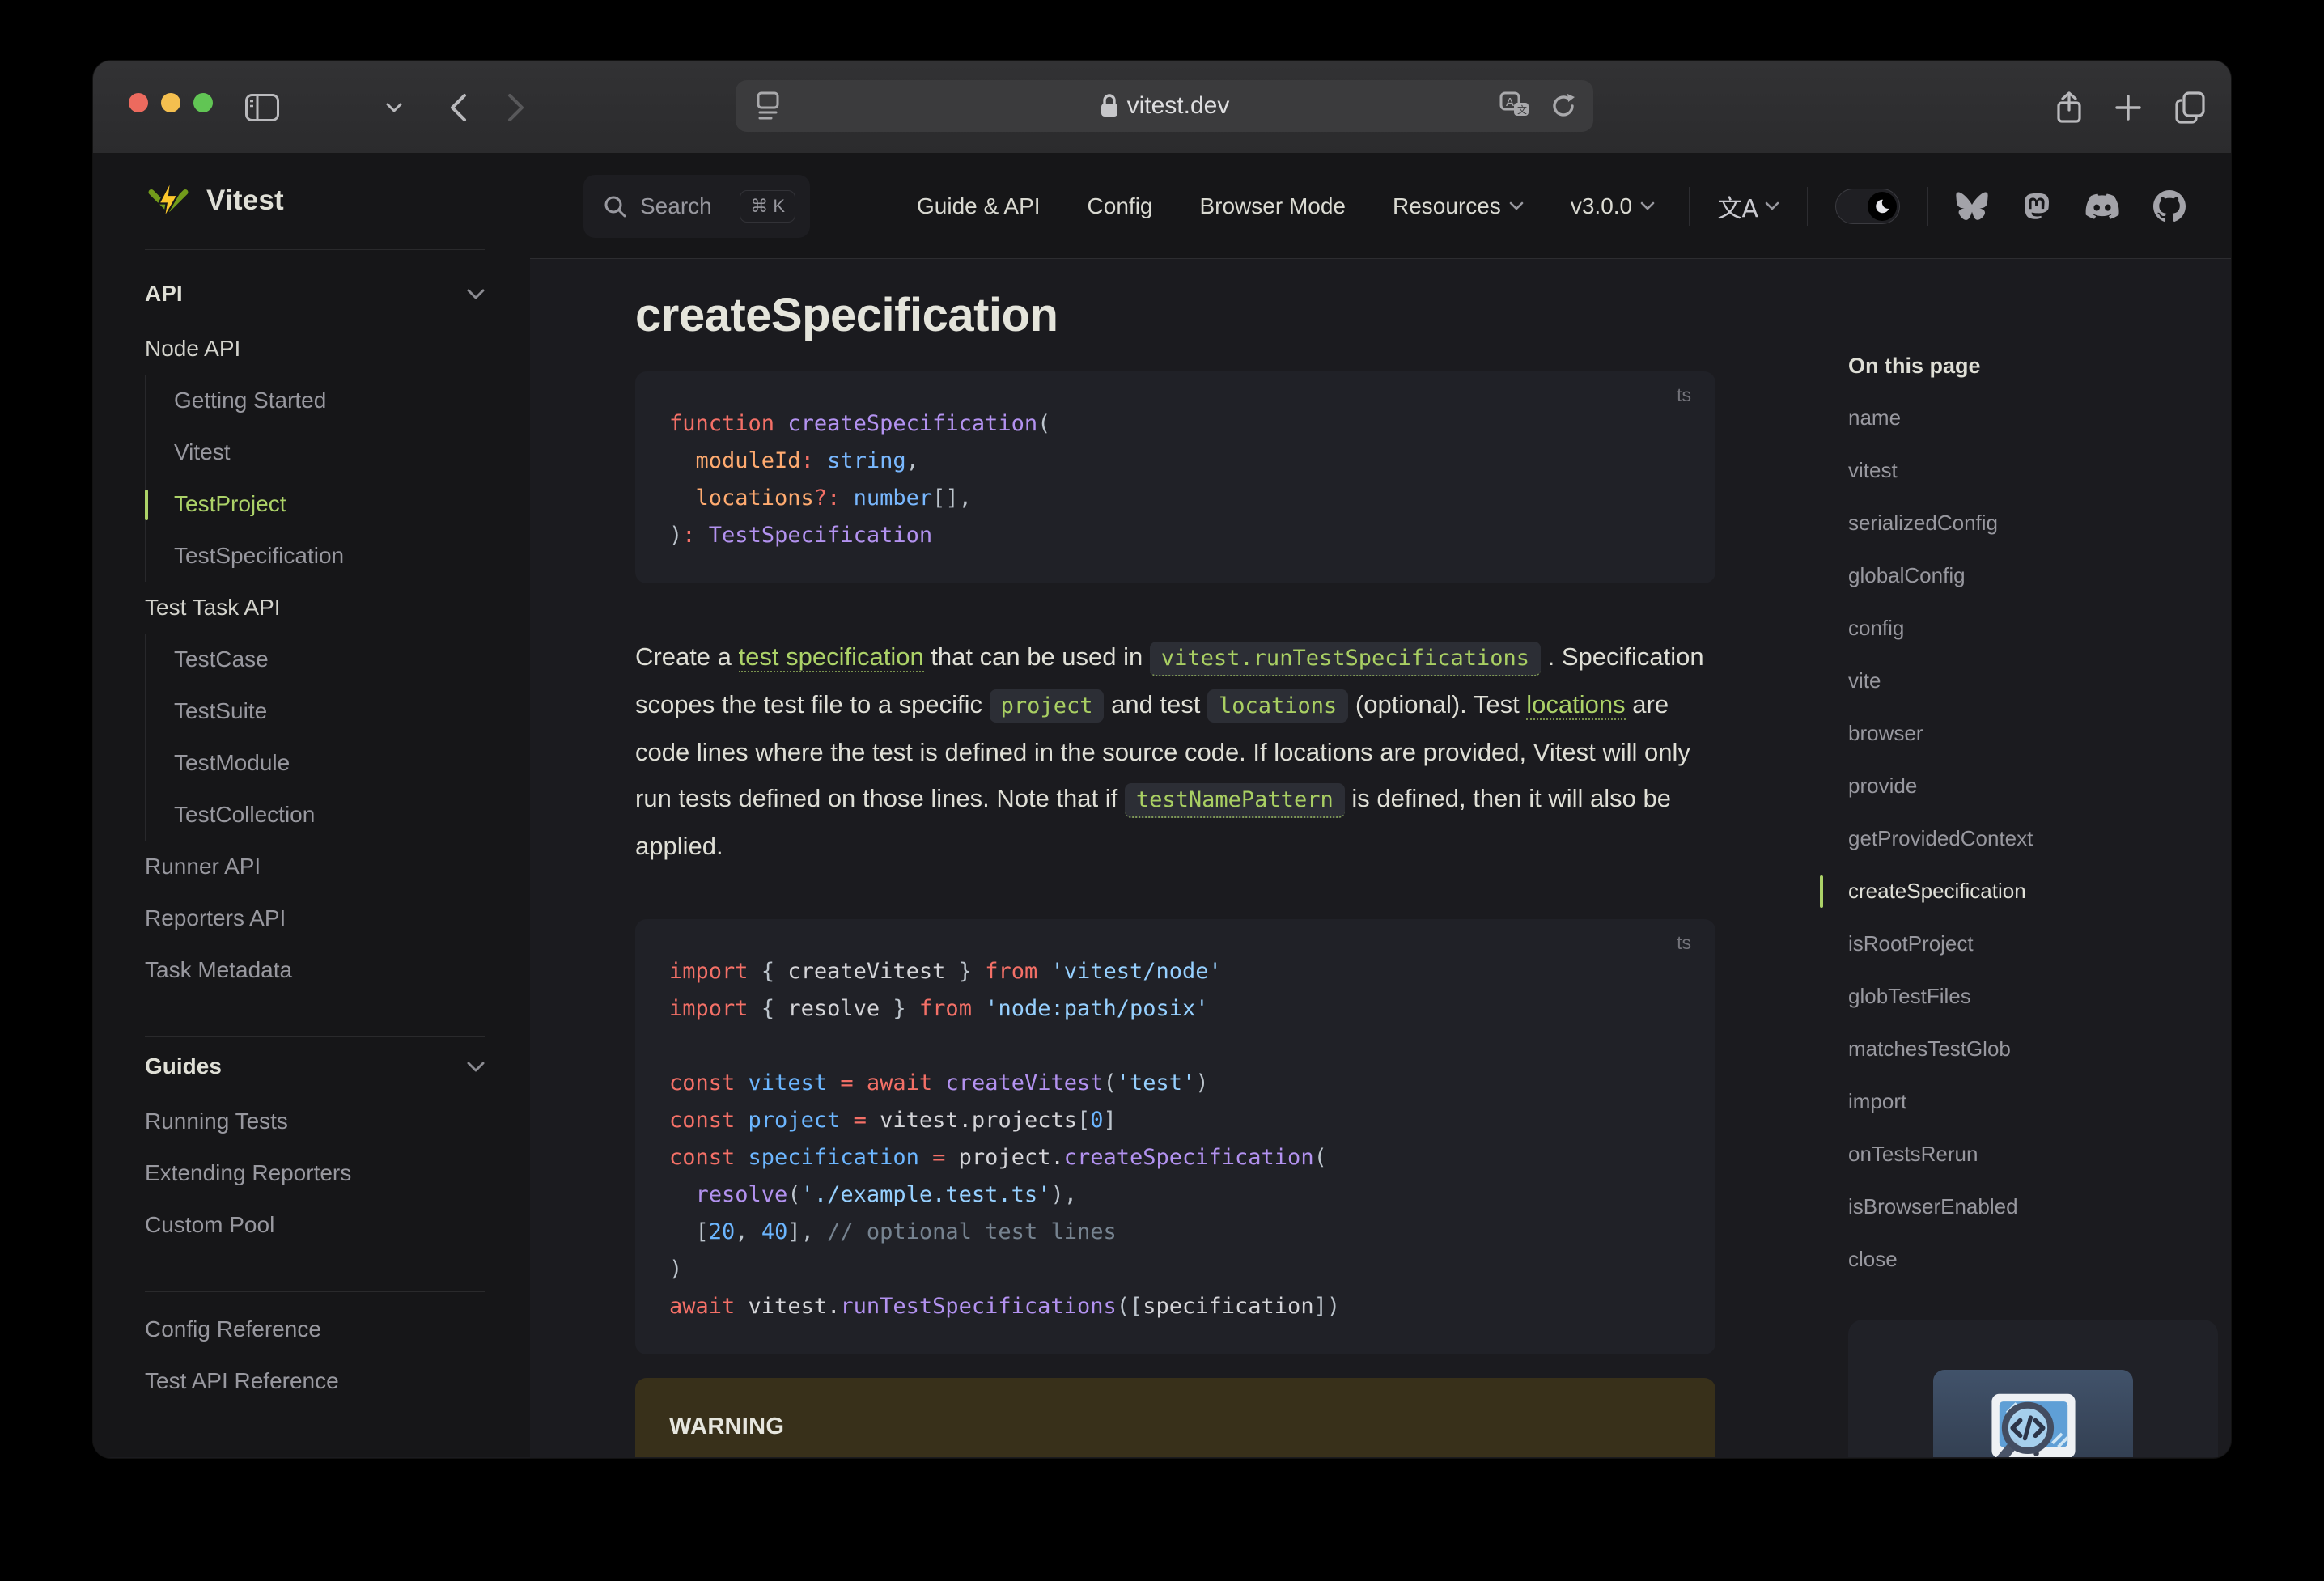  I want to click on toc-item-getprovidedcontext: getProvidedContext, so click(2020, 838).